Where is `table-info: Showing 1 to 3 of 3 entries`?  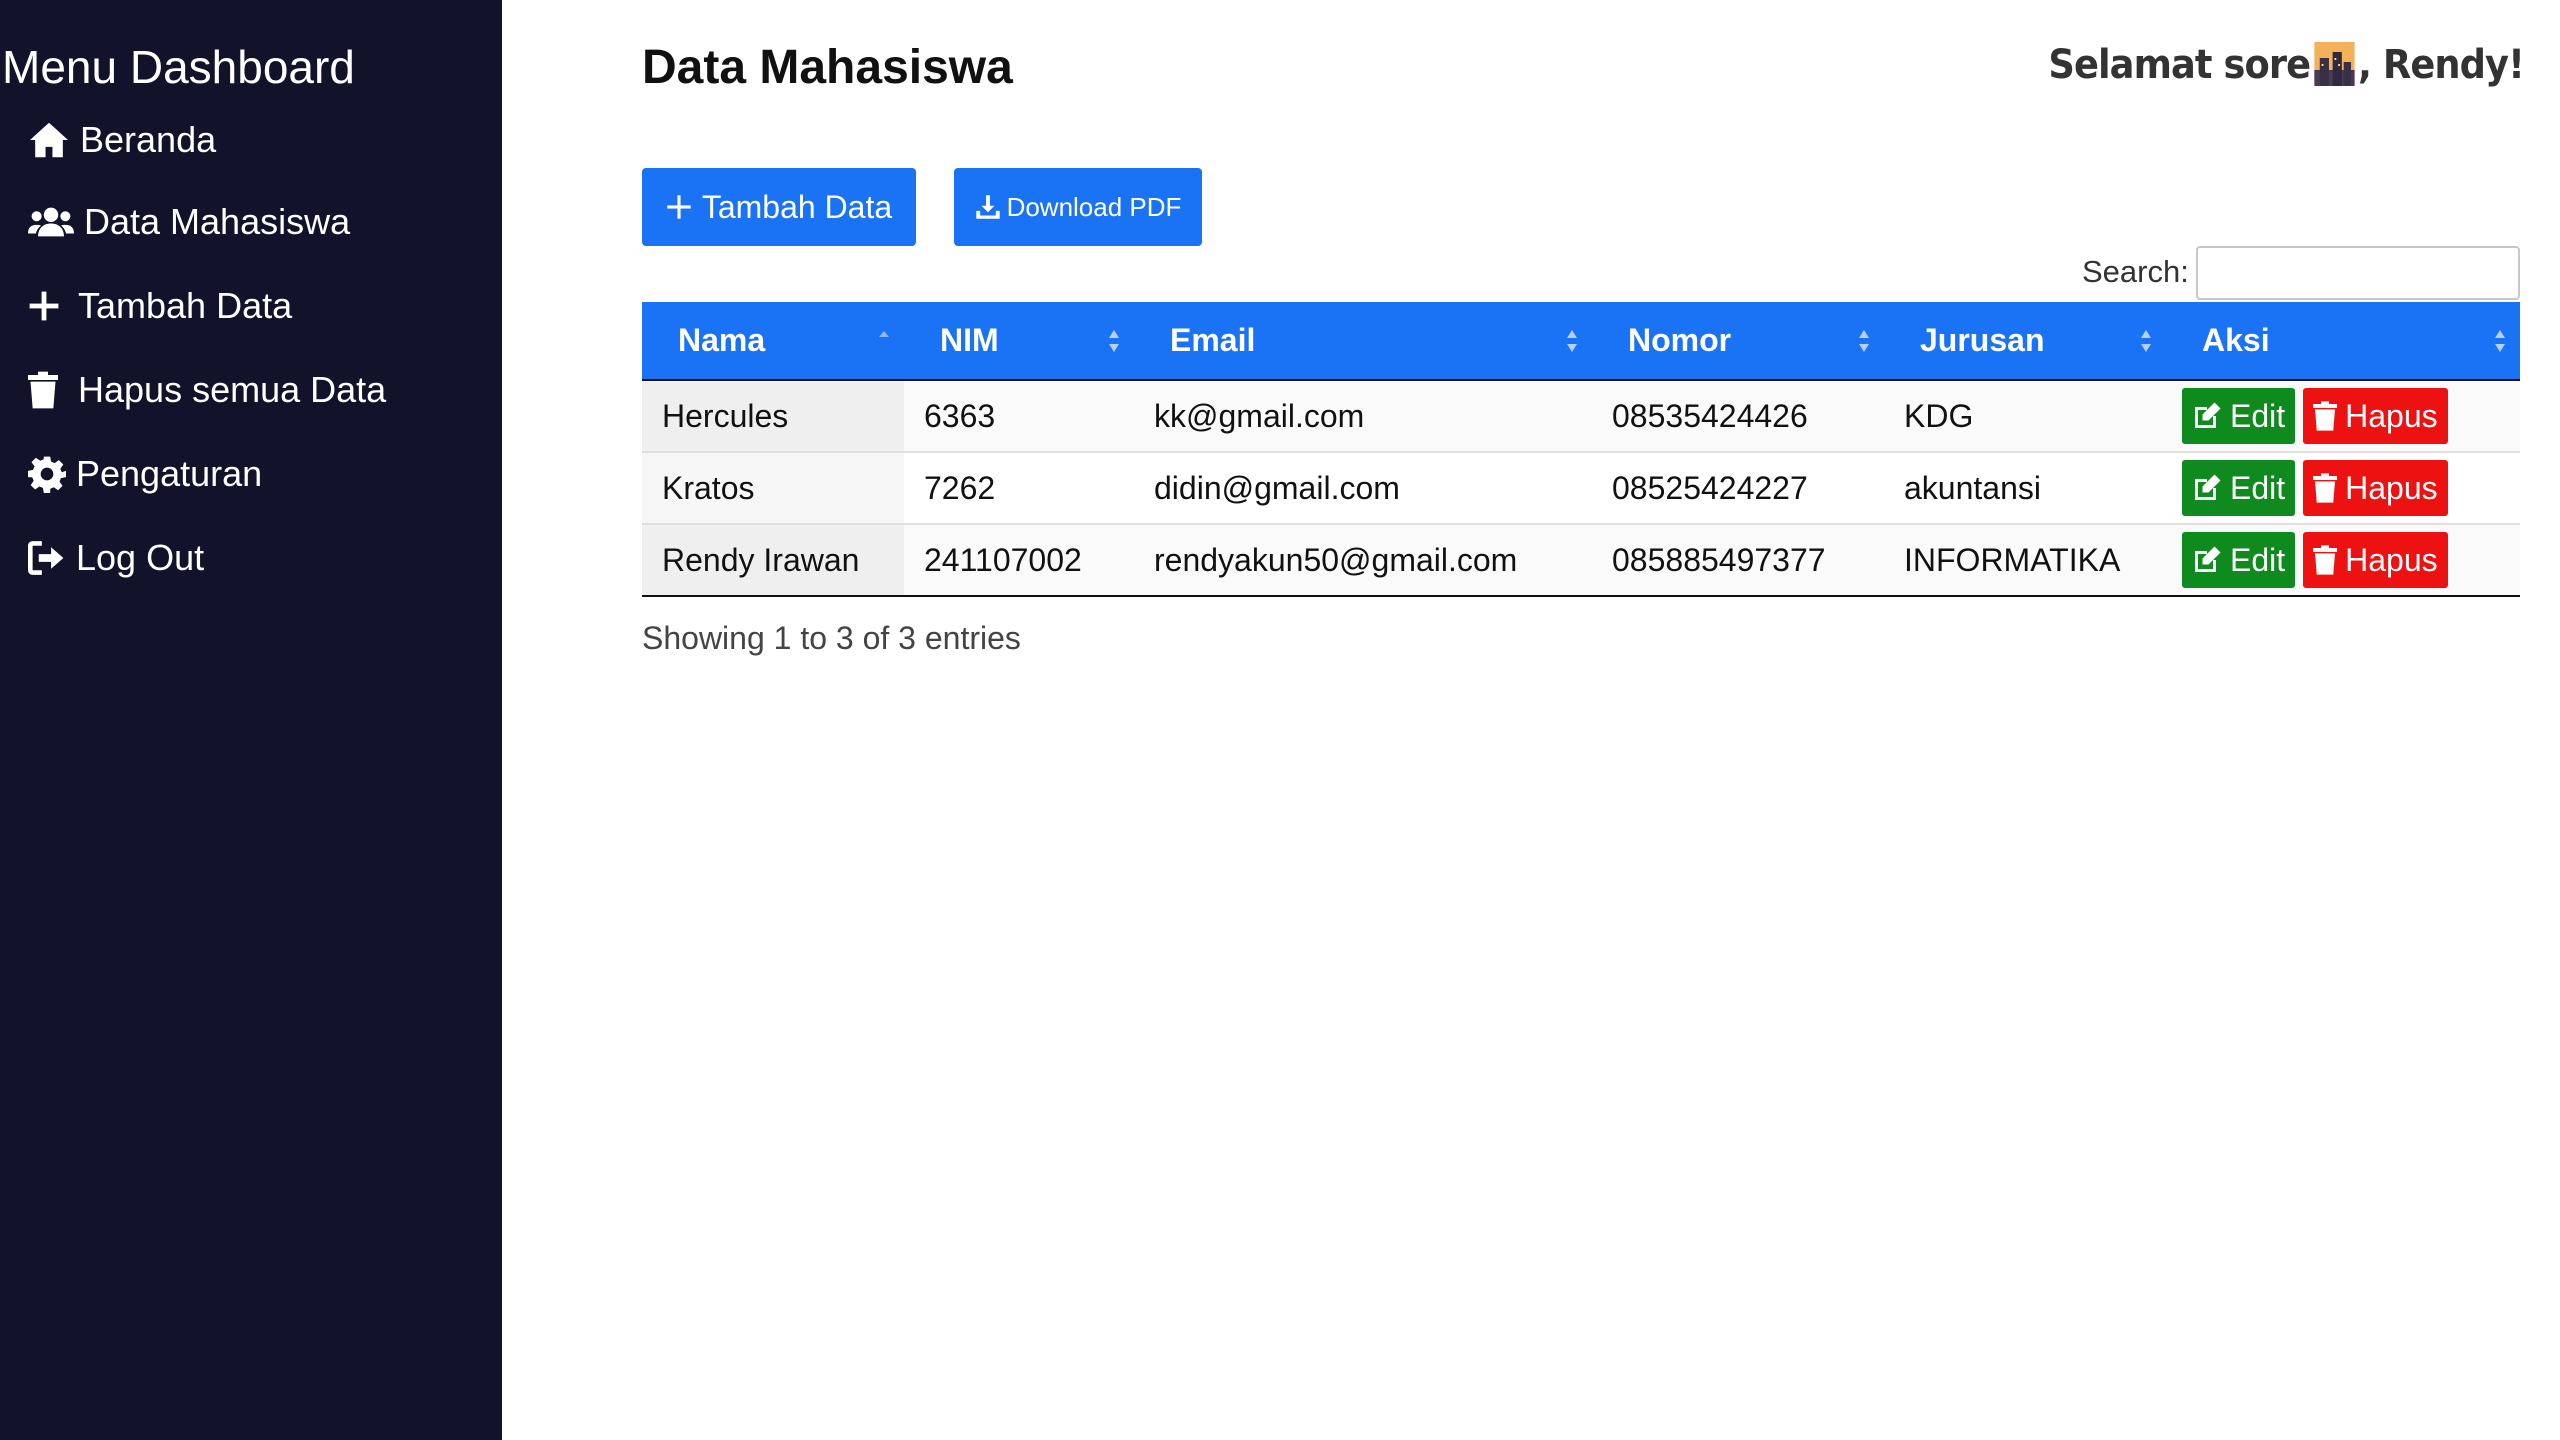
table-info: Showing 1 to 3 of 3 entries is located at coordinates (831, 638).